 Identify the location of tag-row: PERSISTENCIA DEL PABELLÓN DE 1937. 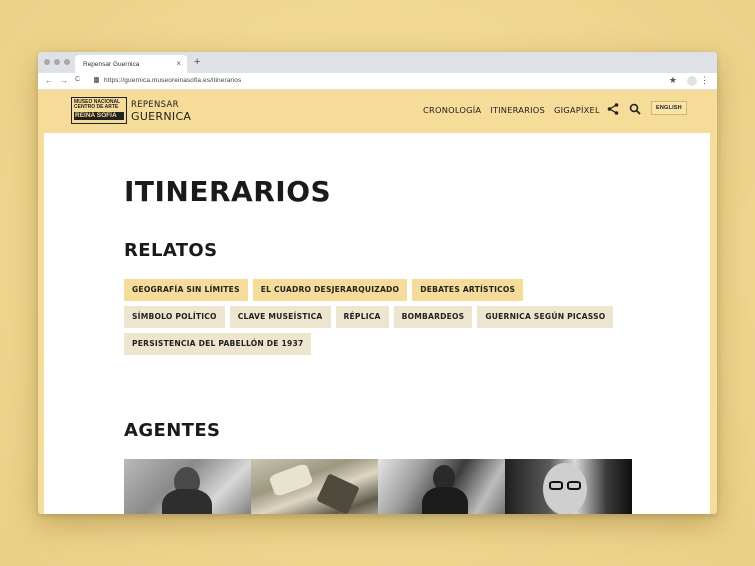
(374, 344).